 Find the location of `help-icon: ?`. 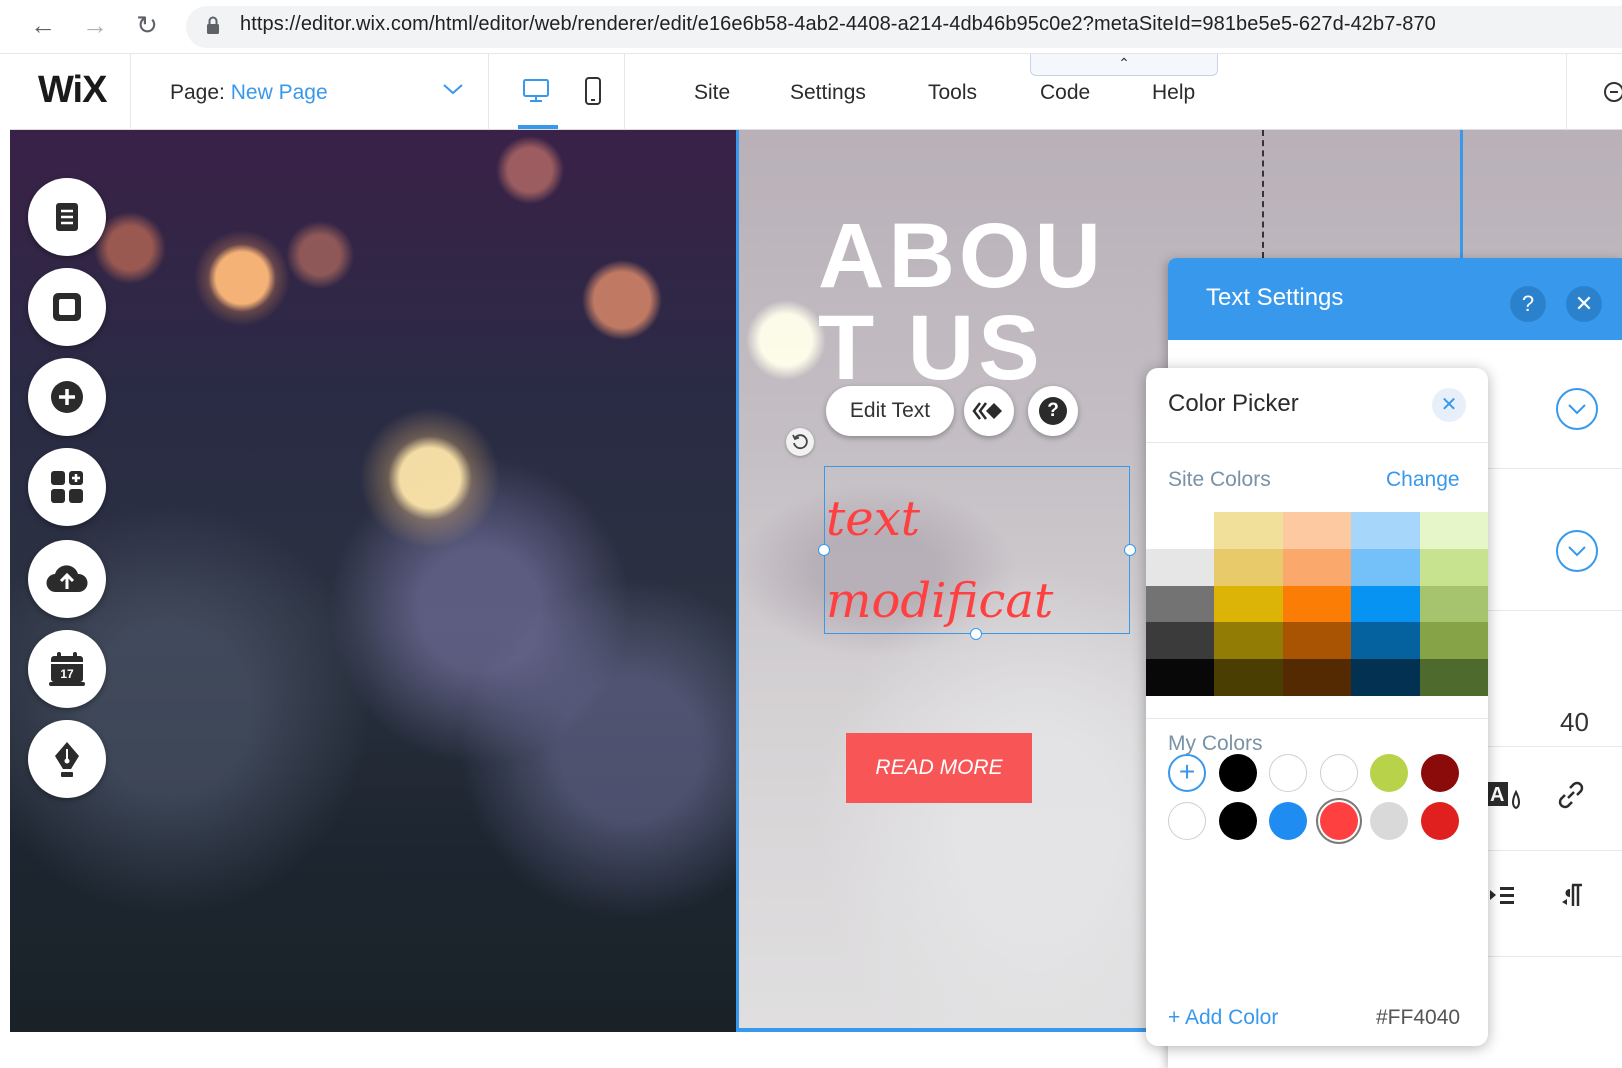

help-icon: ? is located at coordinates (1528, 304).